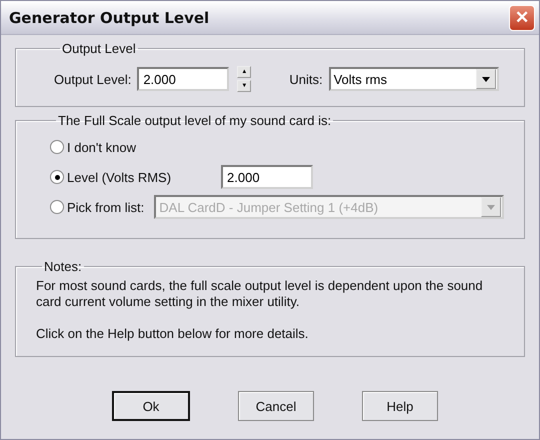 The image size is (540, 440). I want to click on dialog-button: Ok, so click(151, 406).